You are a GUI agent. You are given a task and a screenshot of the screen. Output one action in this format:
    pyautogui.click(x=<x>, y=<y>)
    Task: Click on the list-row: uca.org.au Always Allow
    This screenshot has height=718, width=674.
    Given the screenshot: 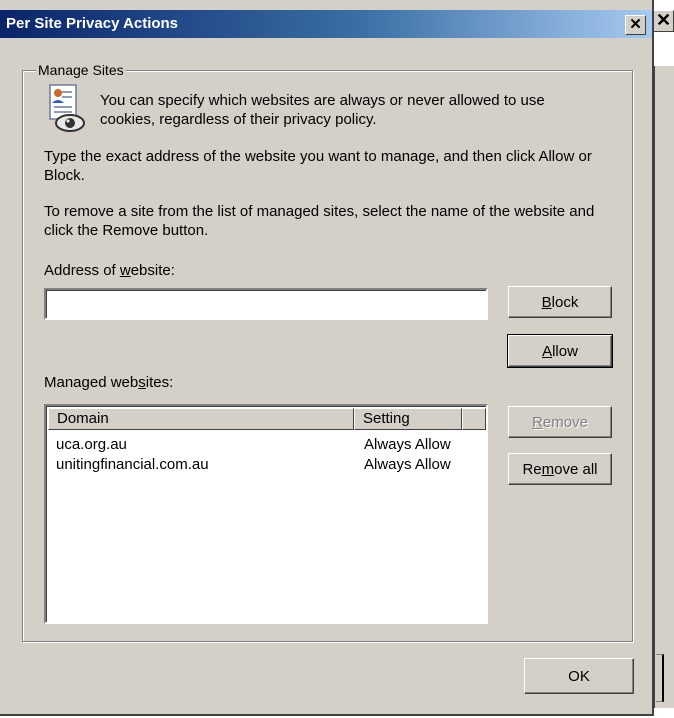 What is the action you would take?
    pyautogui.click(x=266, y=446)
    